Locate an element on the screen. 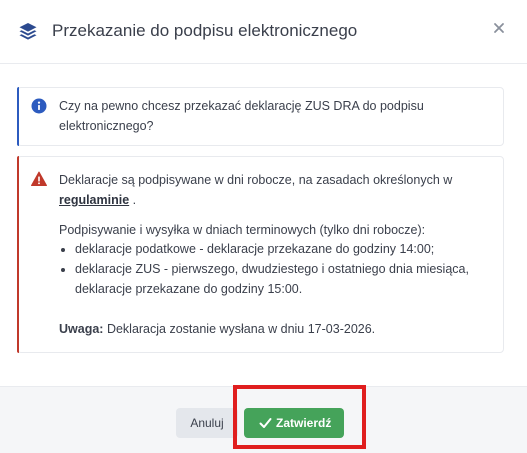 This screenshot has width=527, height=453. info-circle-icon is located at coordinates (39, 106).